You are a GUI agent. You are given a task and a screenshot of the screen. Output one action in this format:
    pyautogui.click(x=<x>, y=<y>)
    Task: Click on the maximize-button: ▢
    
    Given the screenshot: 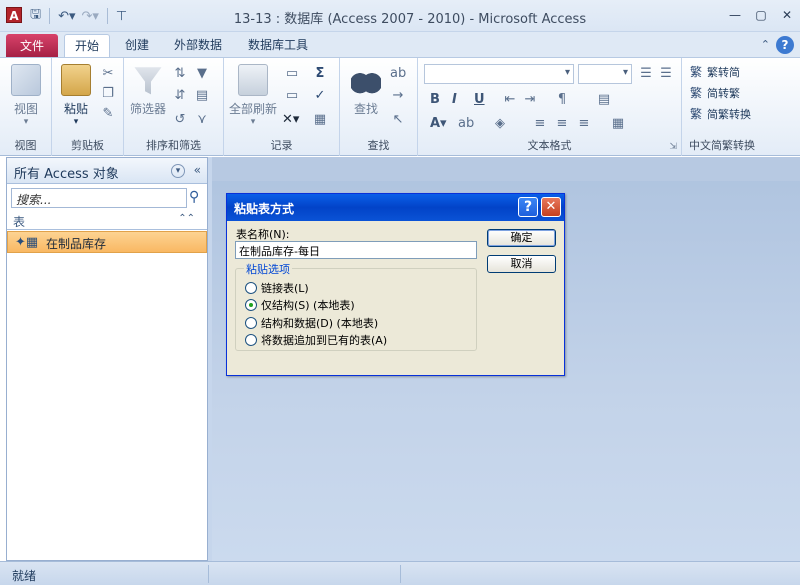 What is the action you would take?
    pyautogui.click(x=761, y=15)
    